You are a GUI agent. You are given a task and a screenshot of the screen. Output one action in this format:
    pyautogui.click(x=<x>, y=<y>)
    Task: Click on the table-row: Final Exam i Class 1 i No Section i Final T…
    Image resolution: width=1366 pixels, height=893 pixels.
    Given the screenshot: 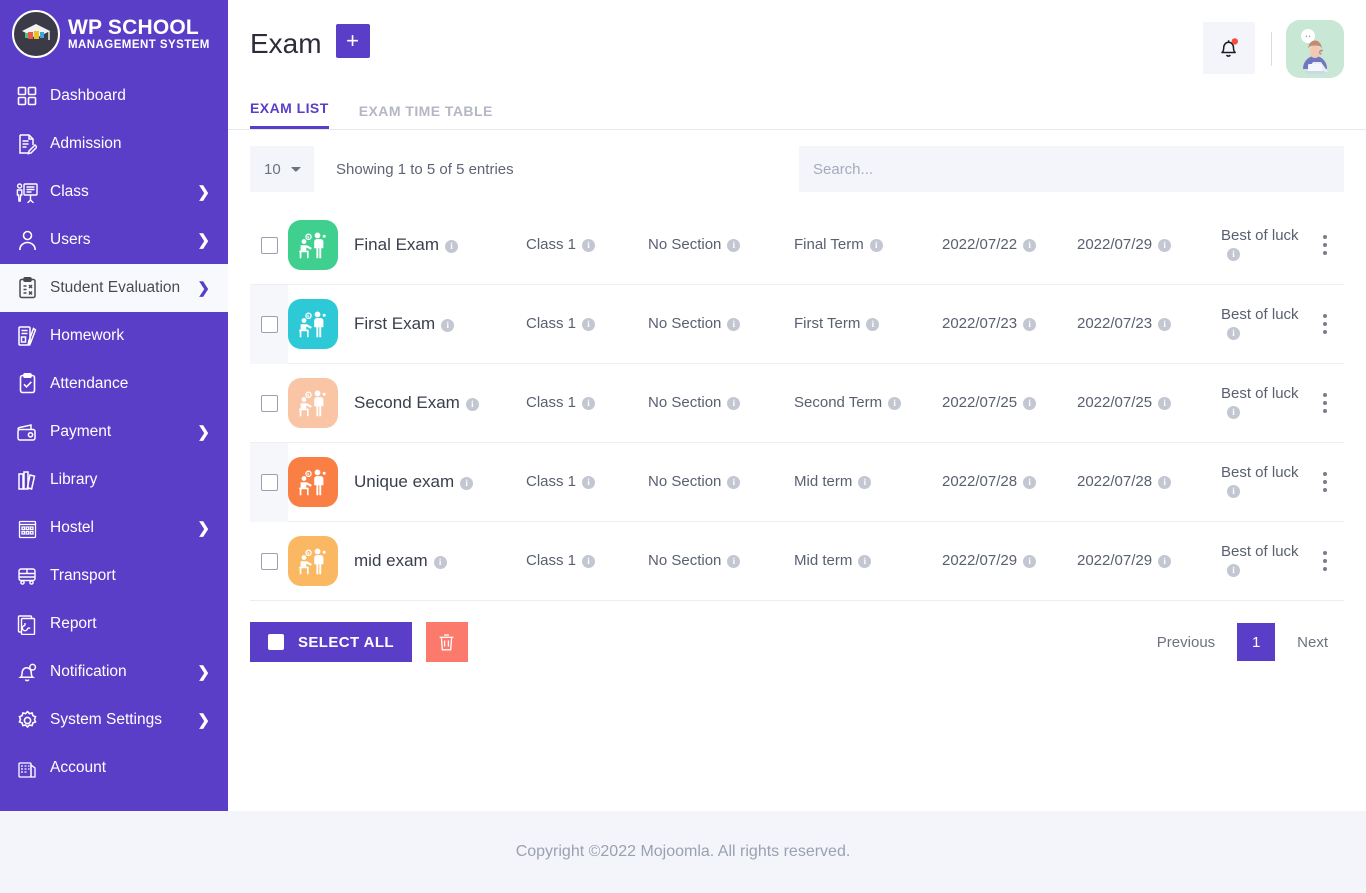 What is the action you would take?
    pyautogui.click(x=797, y=245)
    